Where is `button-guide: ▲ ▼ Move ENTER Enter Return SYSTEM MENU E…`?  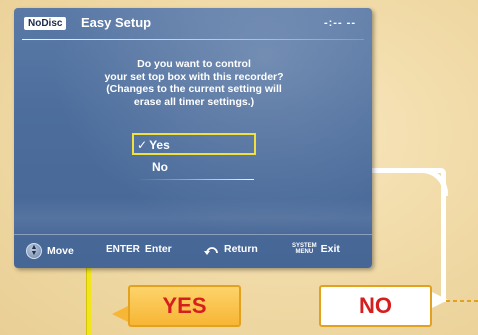
button-guide: ▲ ▼ Move ENTER Enter Return SYSTEM MENU E… is located at coordinates (193, 250).